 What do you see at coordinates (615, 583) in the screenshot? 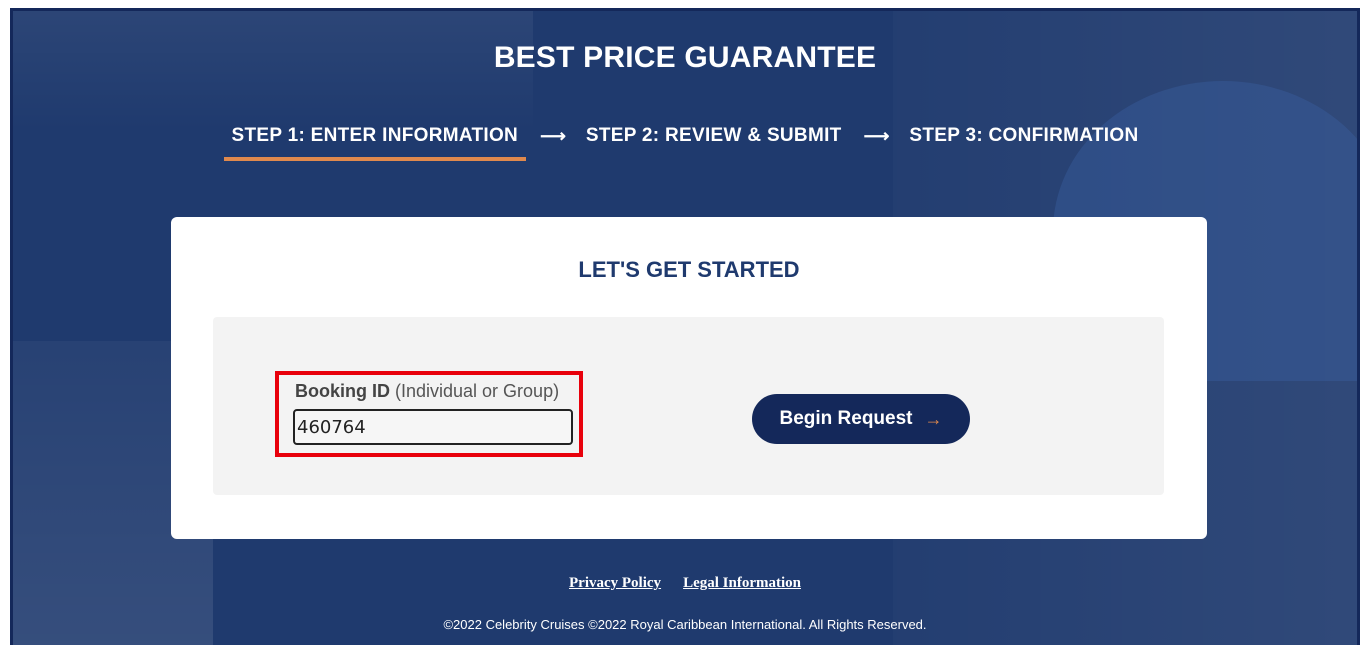
I see `privacy-policy-link: Privacy Policy` at bounding box center [615, 583].